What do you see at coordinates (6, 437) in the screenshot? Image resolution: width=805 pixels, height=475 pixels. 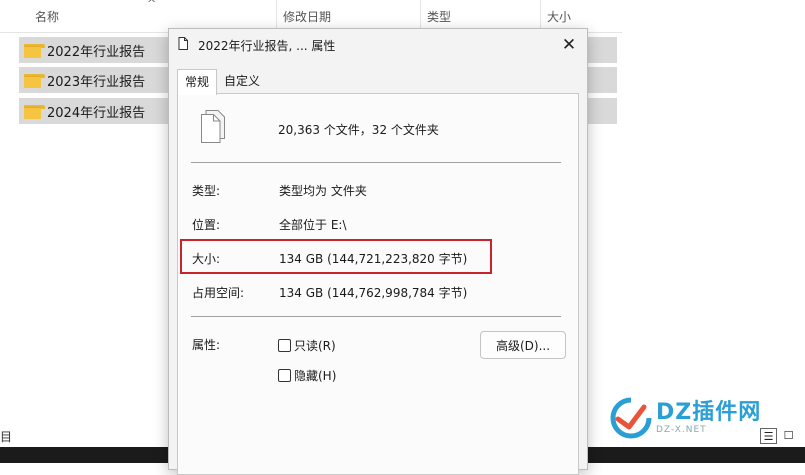 I see `status-bar-text: 目` at bounding box center [6, 437].